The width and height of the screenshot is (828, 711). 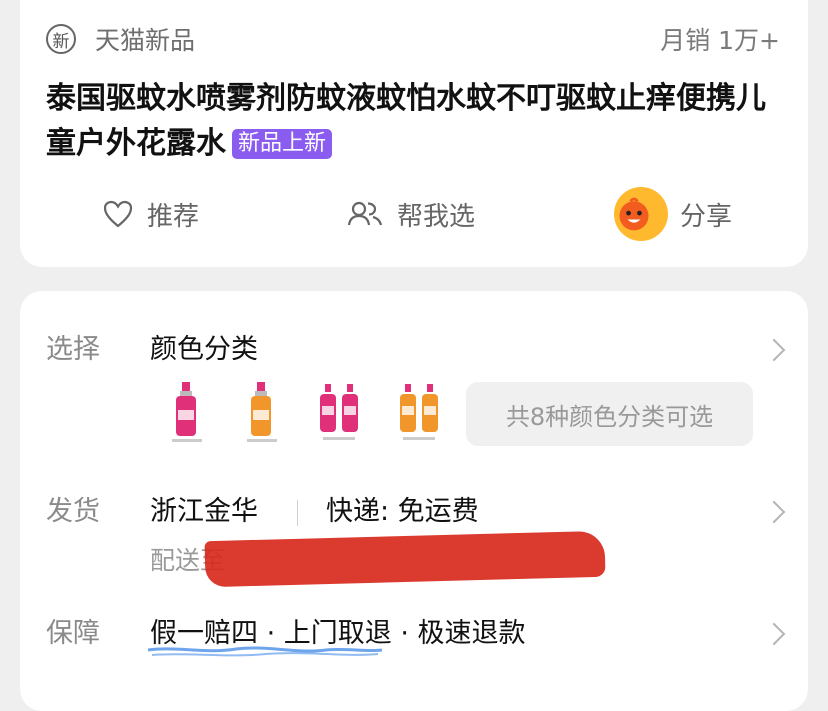 What do you see at coordinates (420, 413) in the screenshot?
I see `thumbnail-orange-double` at bounding box center [420, 413].